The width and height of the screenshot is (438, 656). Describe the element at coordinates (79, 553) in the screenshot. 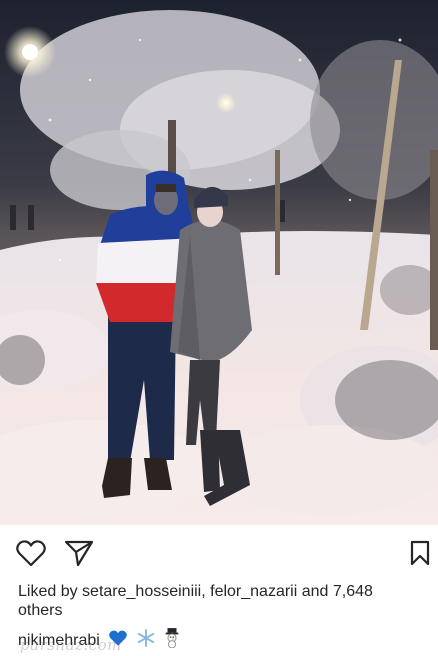

I see `send-icon` at that location.